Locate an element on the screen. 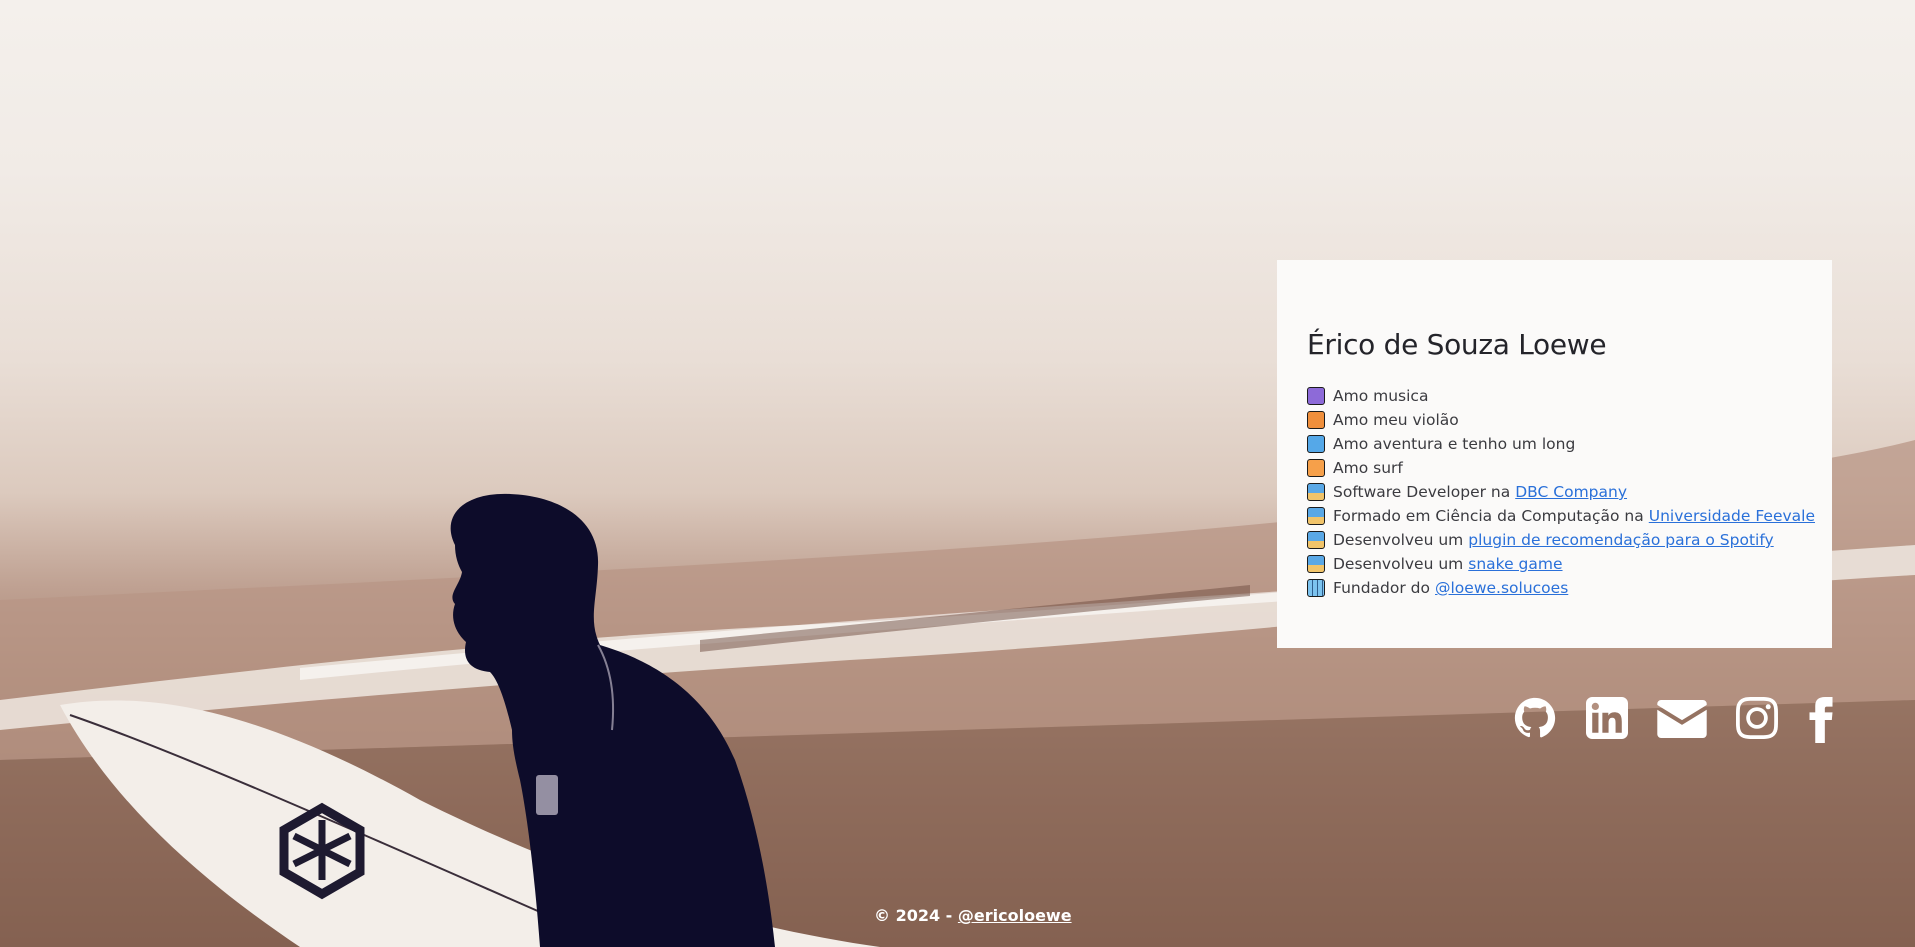 This screenshot has width=1915, height=947. list-item: Fundador do @loewe.solucoes is located at coordinates (1554, 588).